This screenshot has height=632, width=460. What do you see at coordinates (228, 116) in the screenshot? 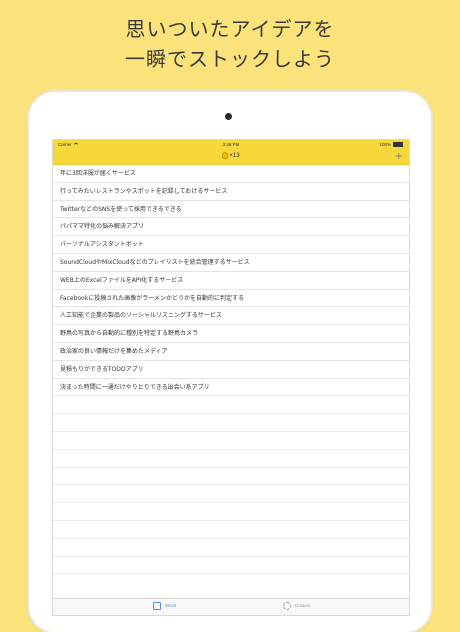
I see `camera-icon` at bounding box center [228, 116].